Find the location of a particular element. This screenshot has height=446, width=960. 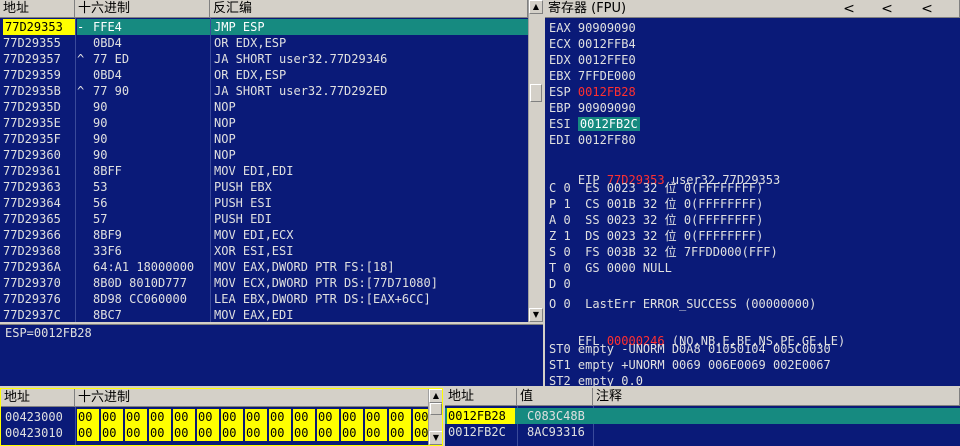

stack-row: 0012FB2C 8AC93316 is located at coordinates (702, 432).